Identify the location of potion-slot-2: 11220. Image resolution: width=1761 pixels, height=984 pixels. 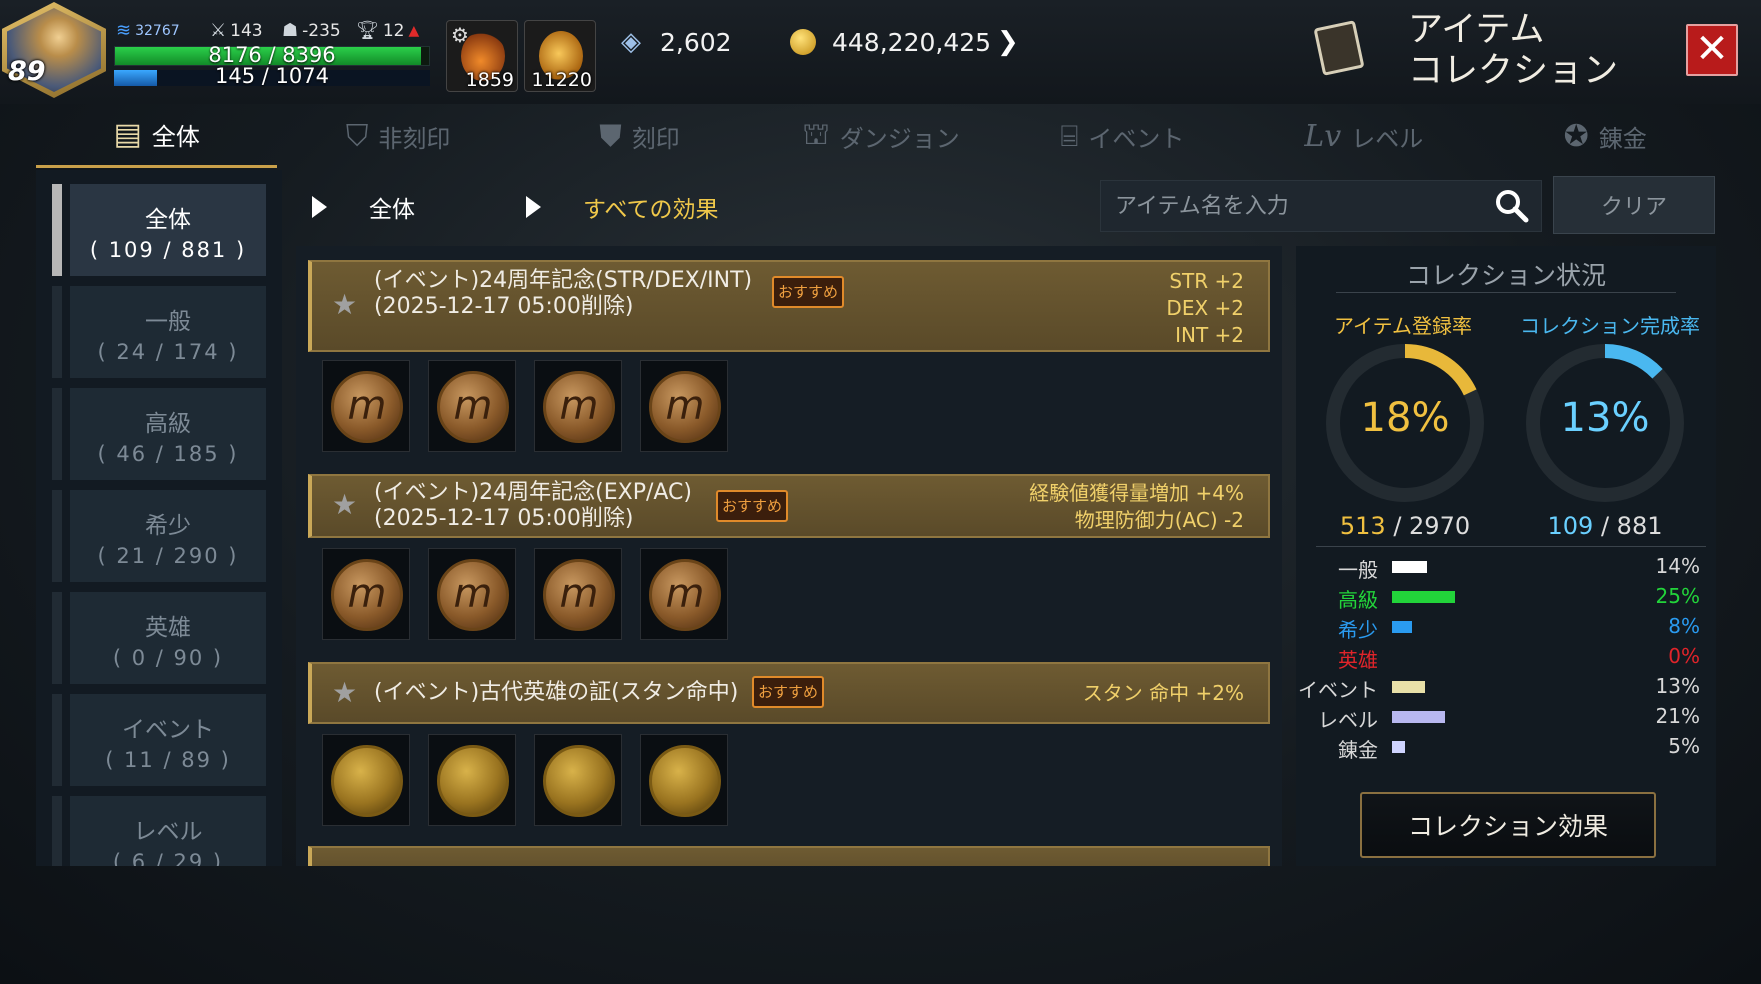
(560, 56).